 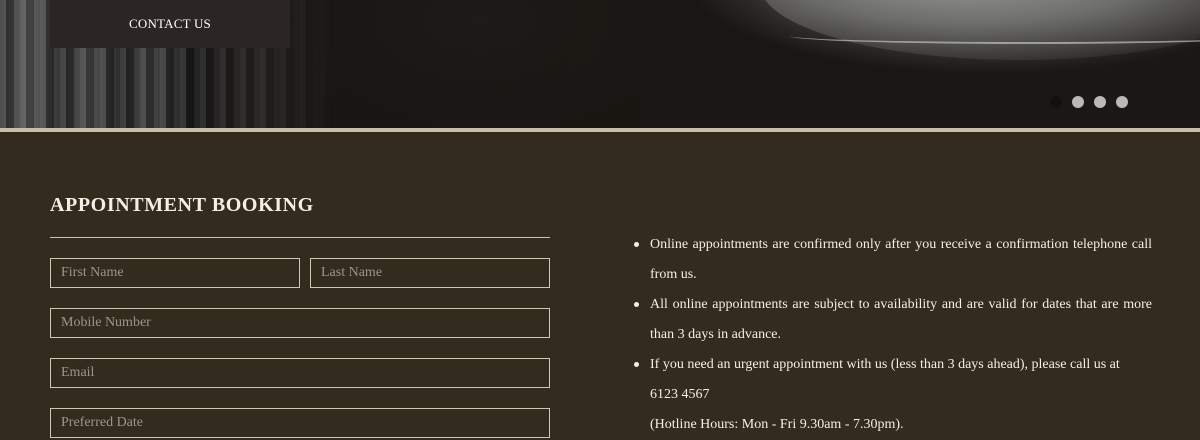 I want to click on hero-image-dish, so click(x=980, y=30).